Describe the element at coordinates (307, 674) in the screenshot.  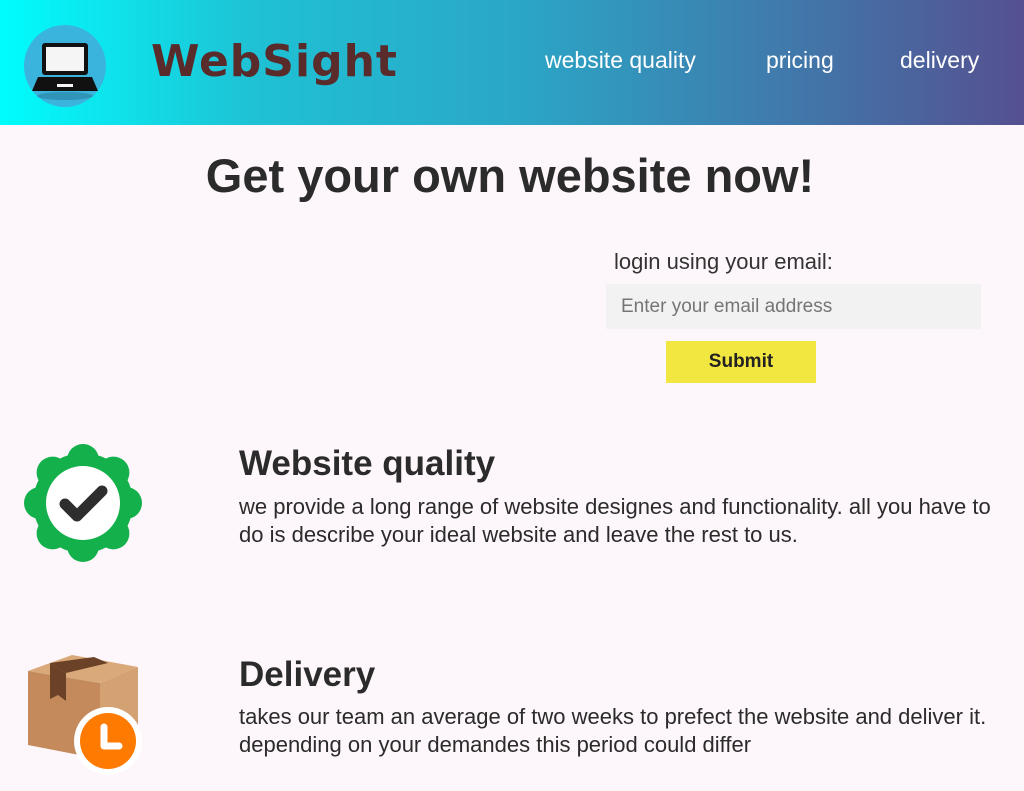
I see `feature-title-delivery: Delivery` at that location.